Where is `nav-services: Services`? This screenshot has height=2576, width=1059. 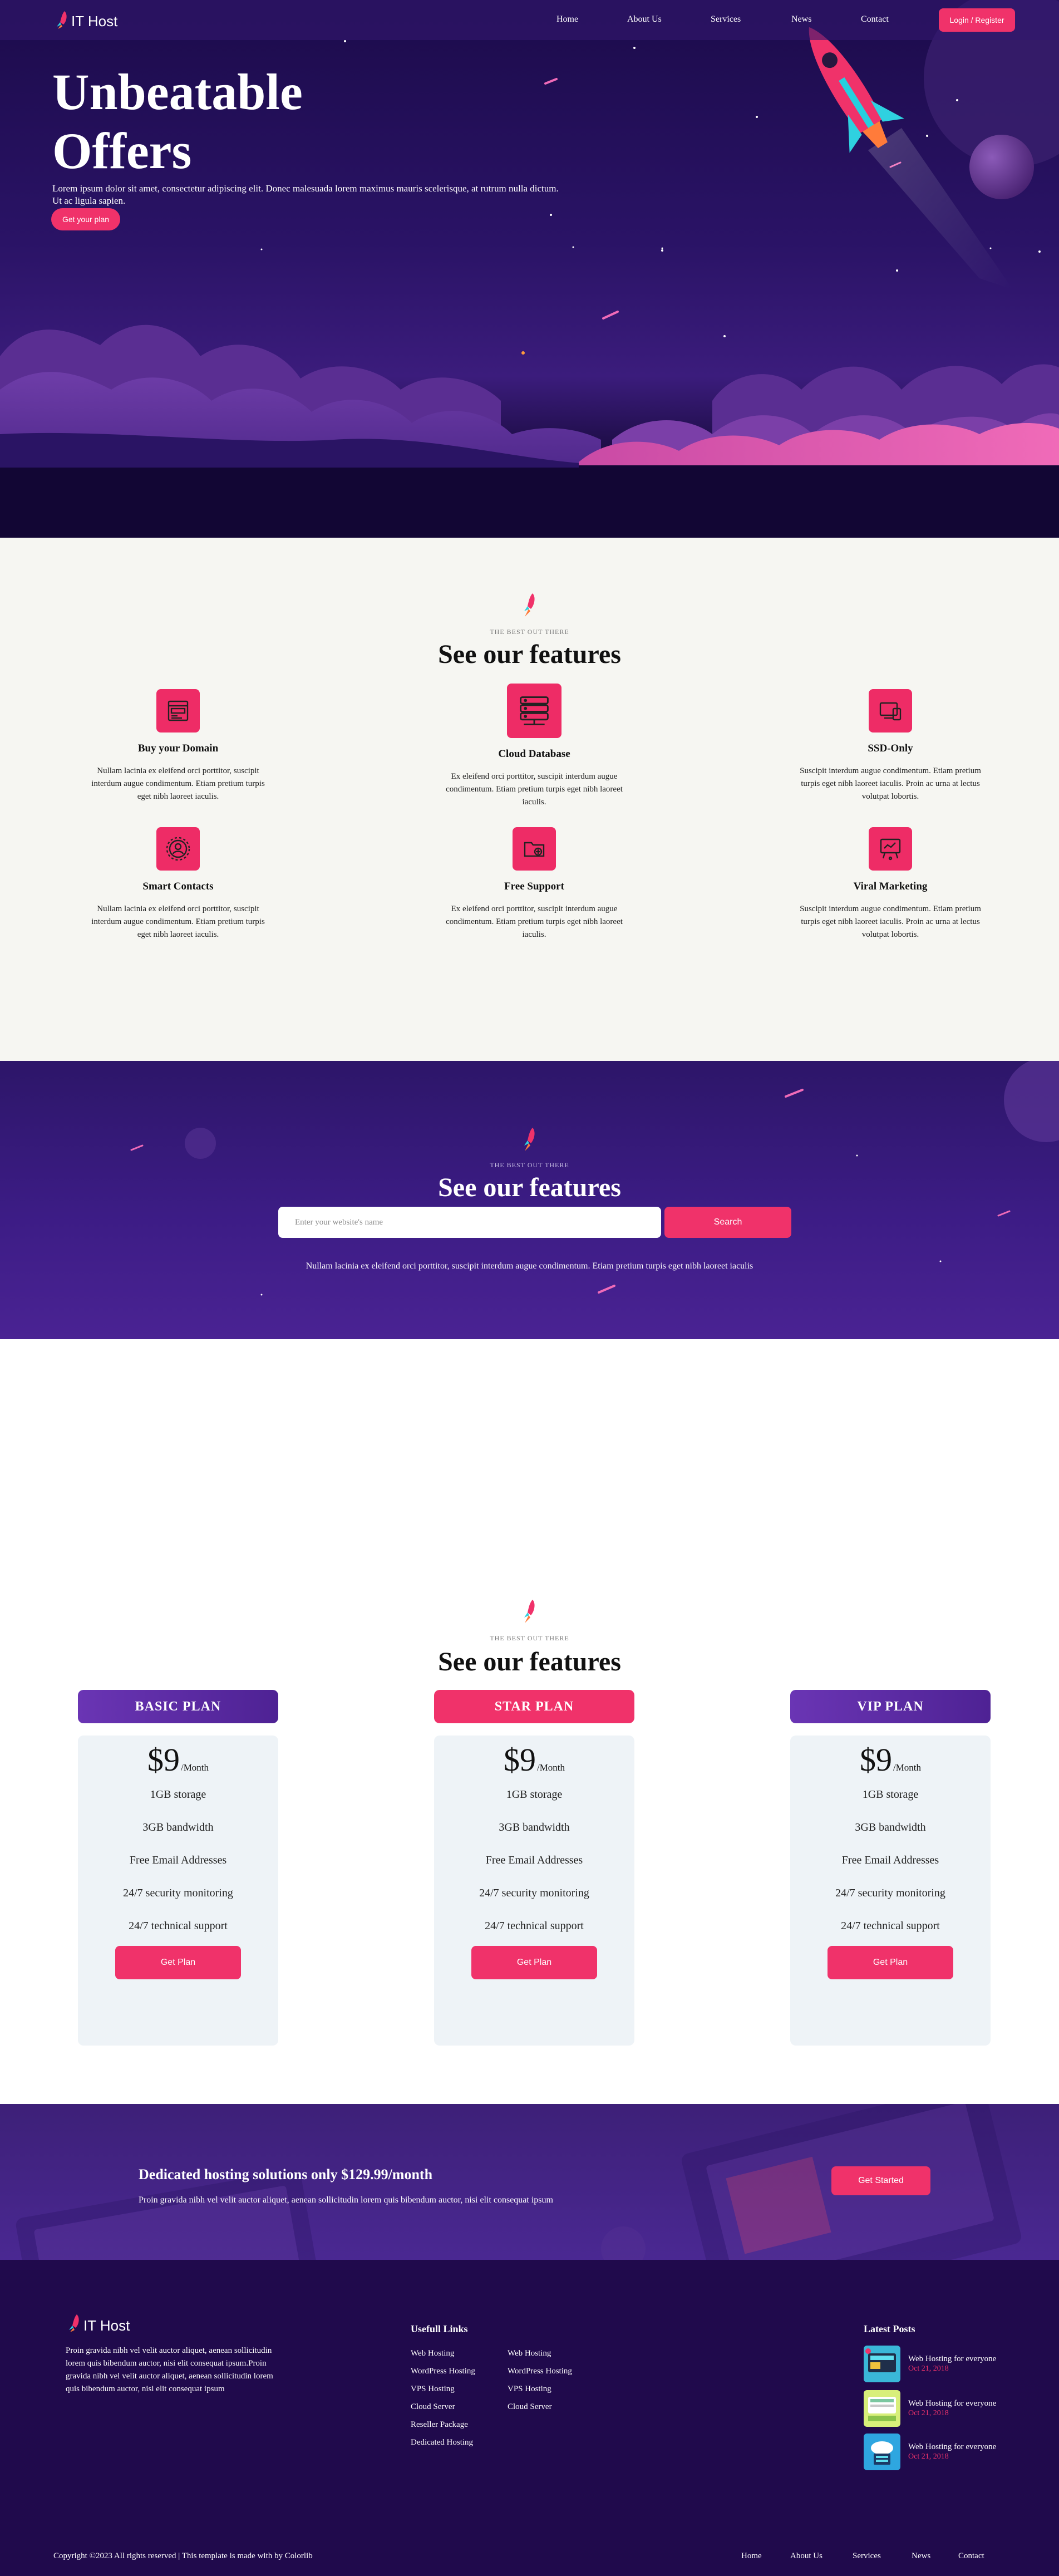
nav-services: Services is located at coordinates (726, 19).